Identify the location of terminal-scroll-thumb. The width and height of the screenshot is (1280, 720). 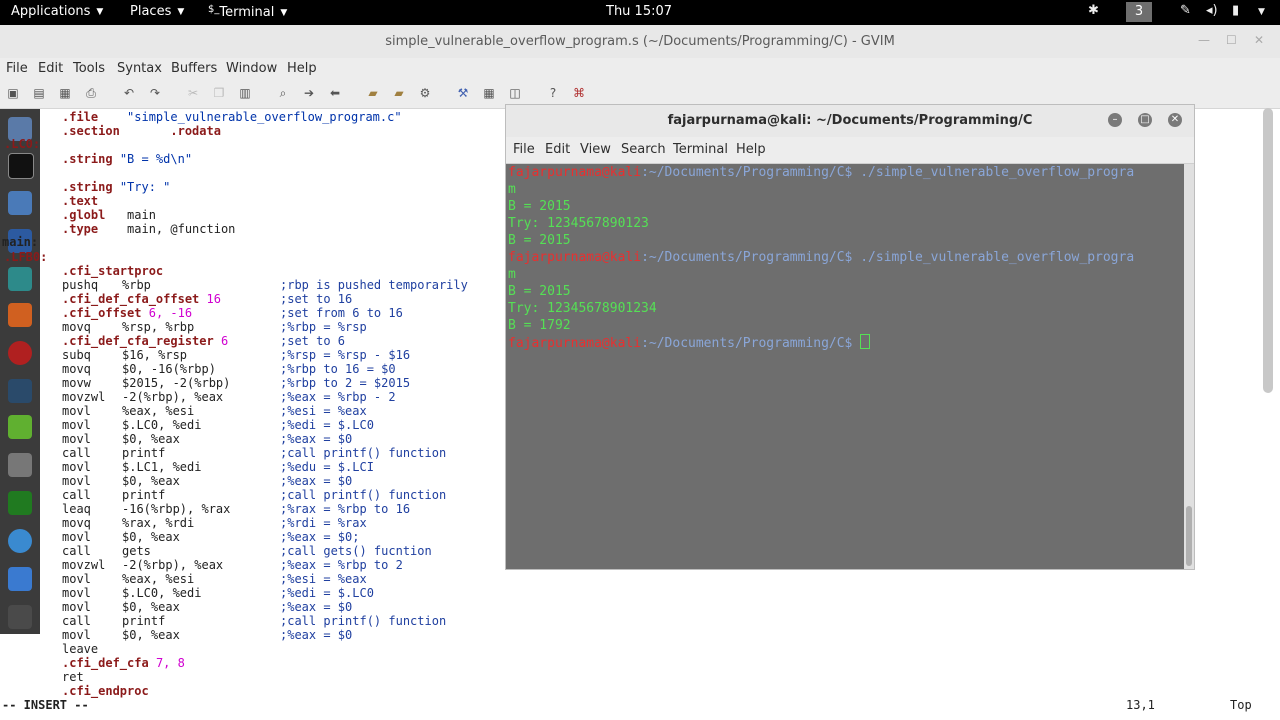
(1189, 536).